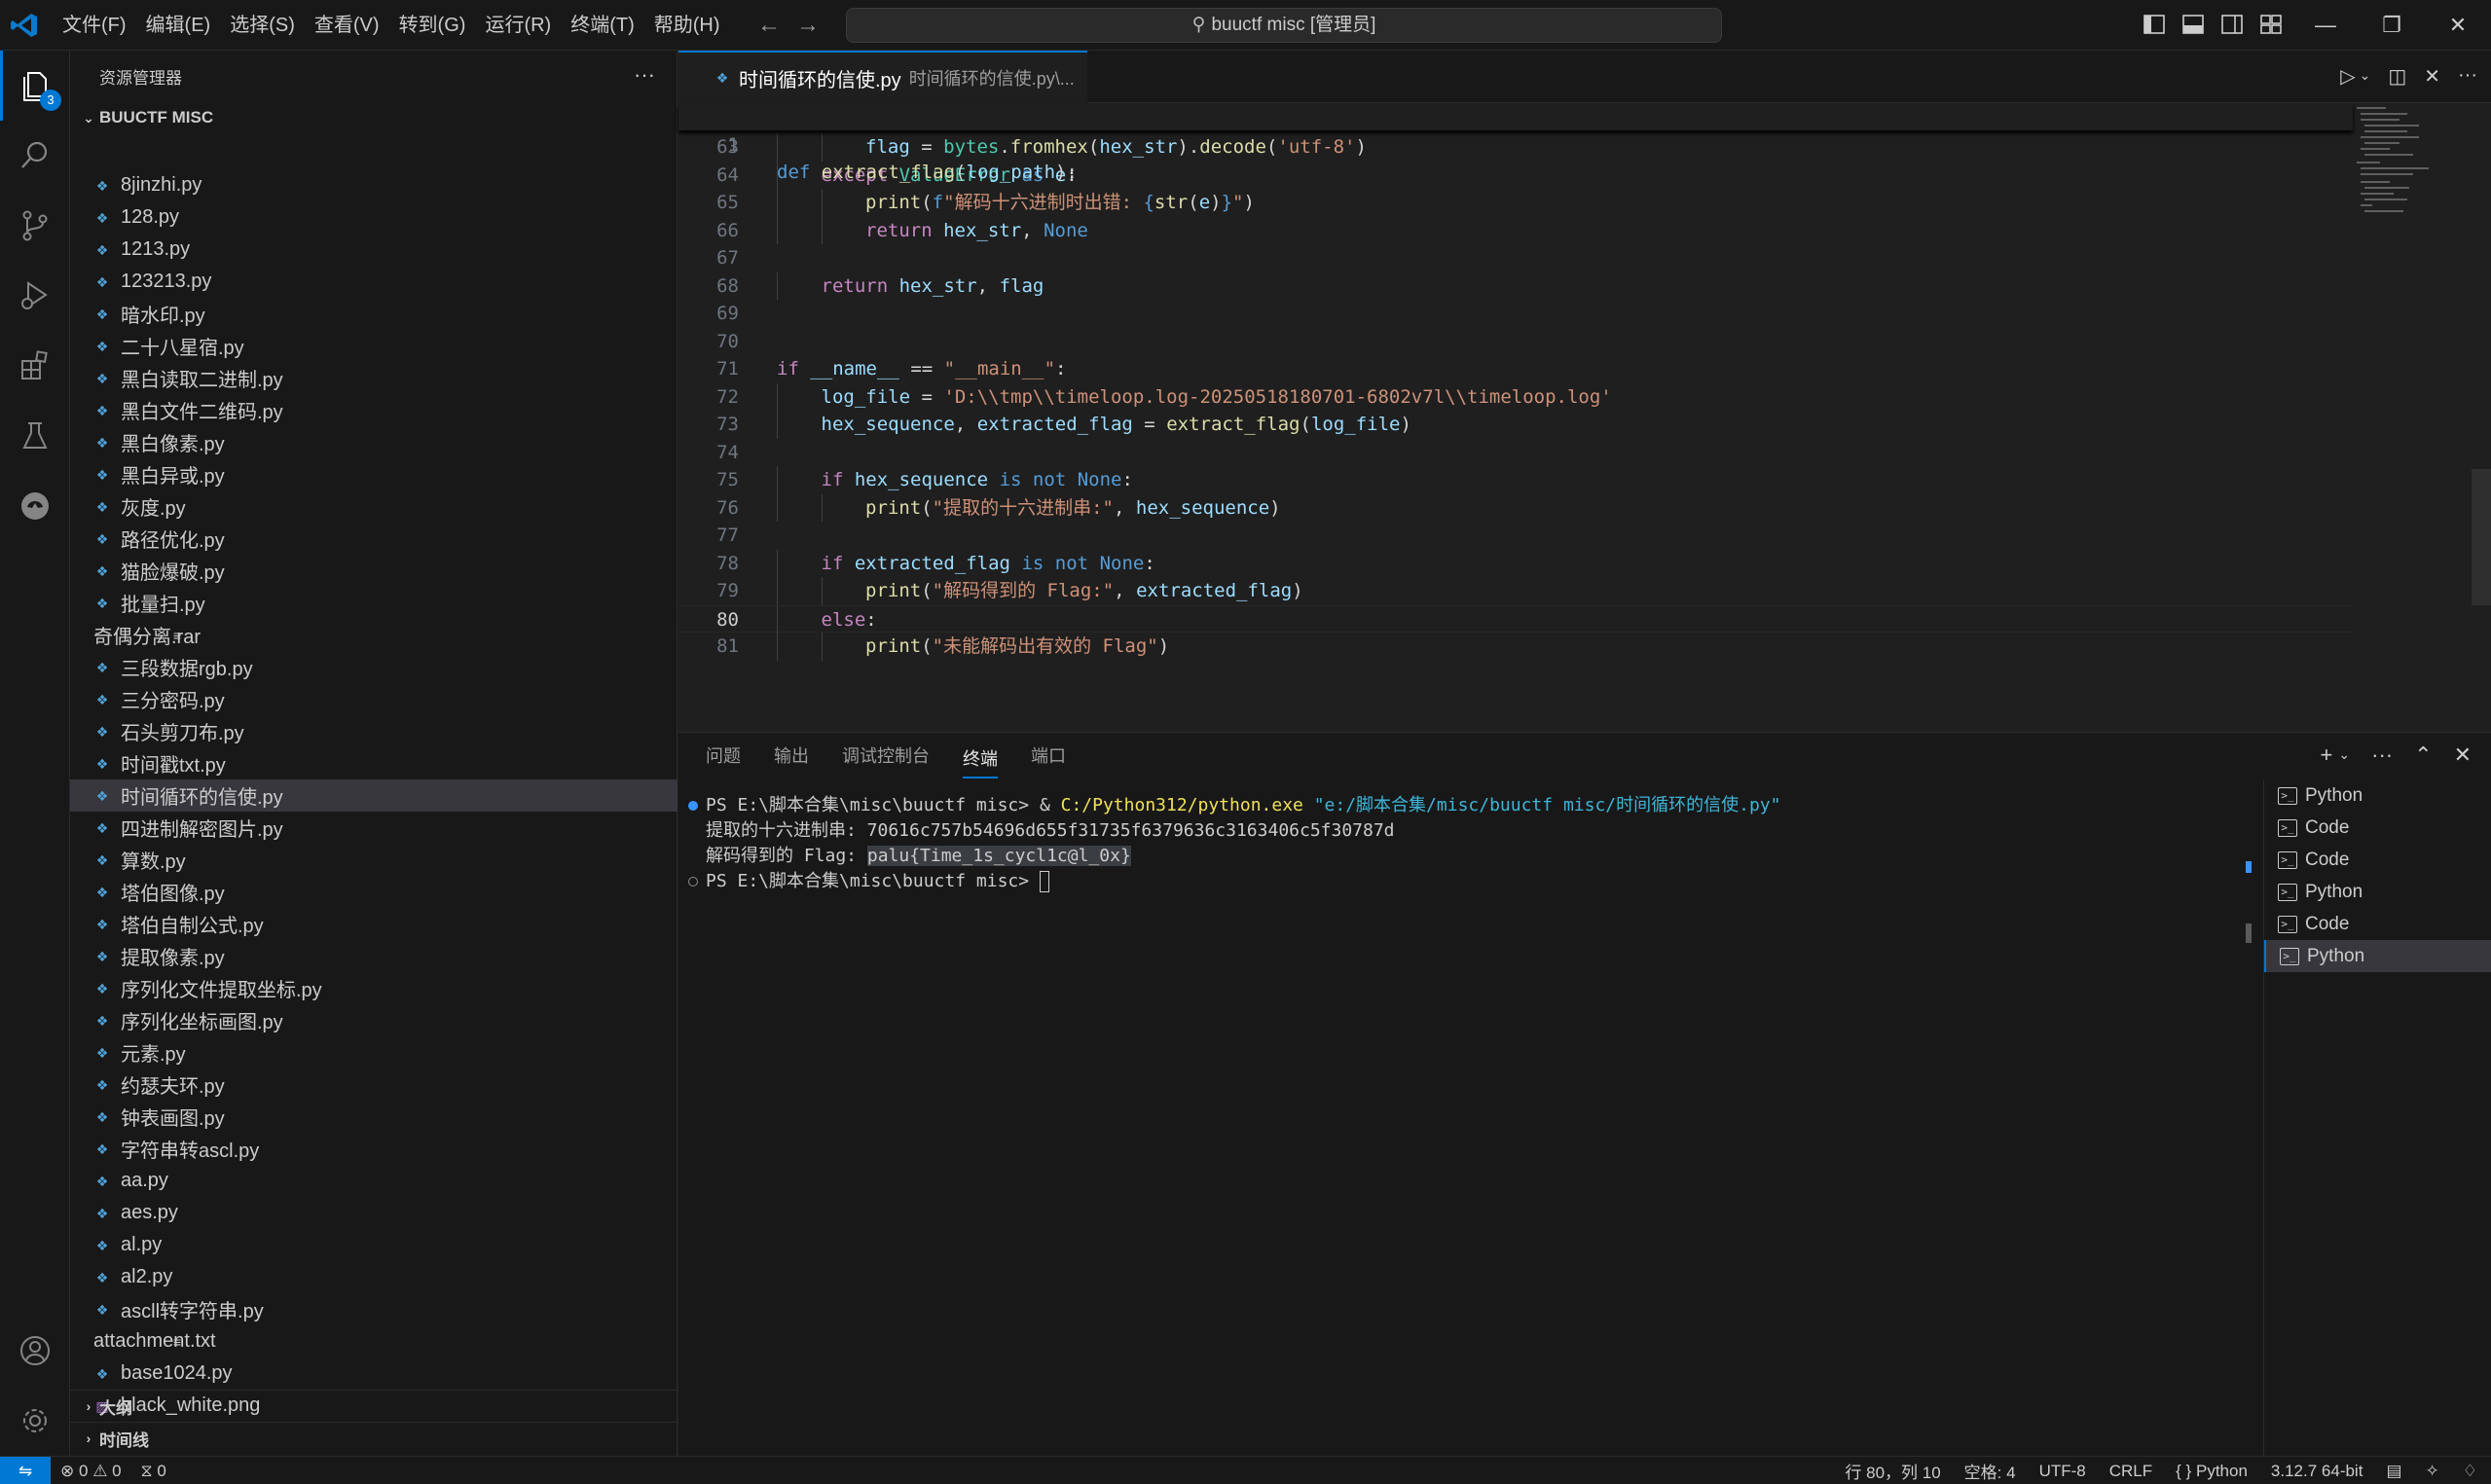  Describe the element at coordinates (35, 226) in the screenshot. I see `source-control-button` at that location.